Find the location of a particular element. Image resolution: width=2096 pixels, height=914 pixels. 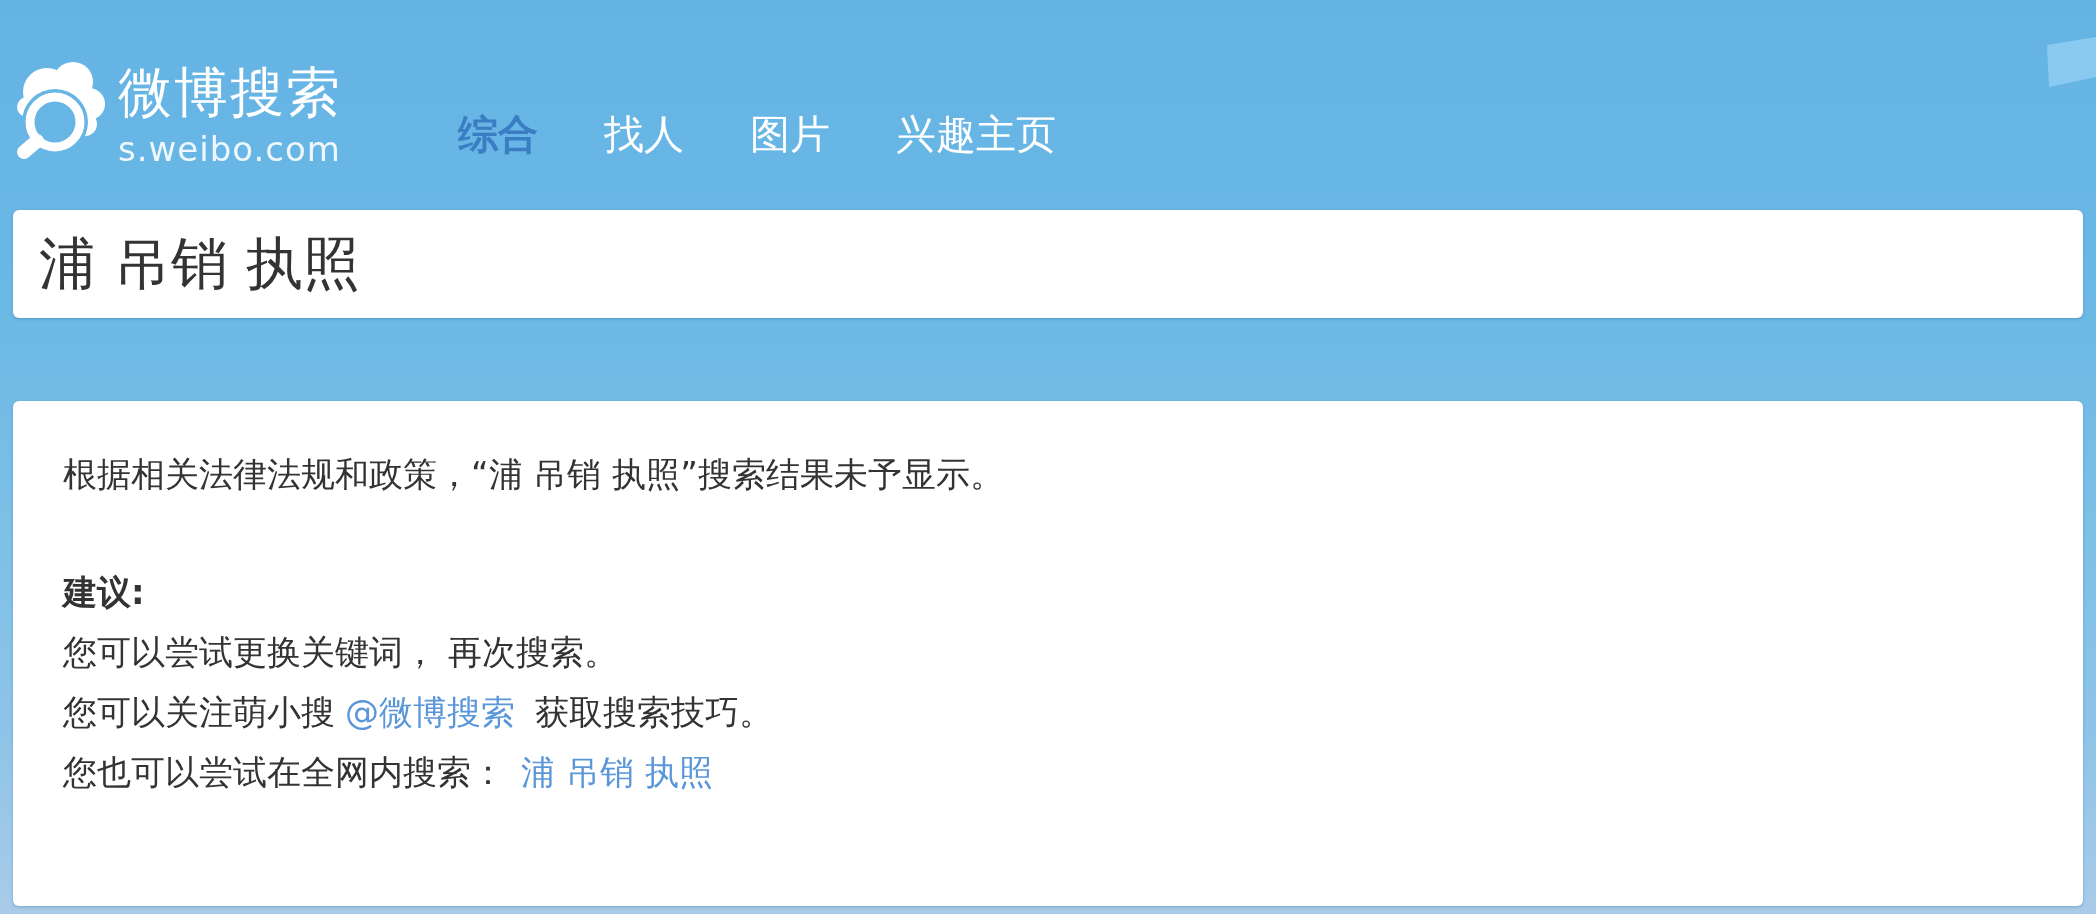

notice-text: 根据相关法律法规和政策，“浦 吊销 执照”搜索结果未予显示。 is located at coordinates (534, 474).